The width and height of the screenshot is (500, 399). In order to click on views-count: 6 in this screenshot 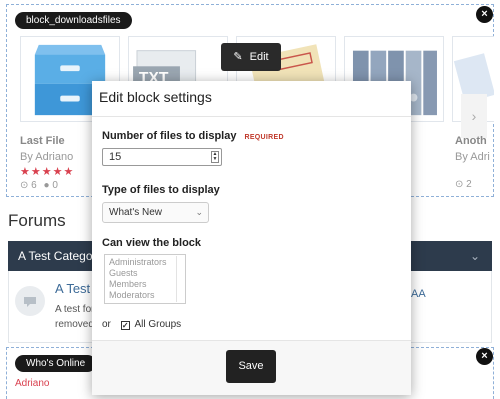, I will do `click(34, 185)`.